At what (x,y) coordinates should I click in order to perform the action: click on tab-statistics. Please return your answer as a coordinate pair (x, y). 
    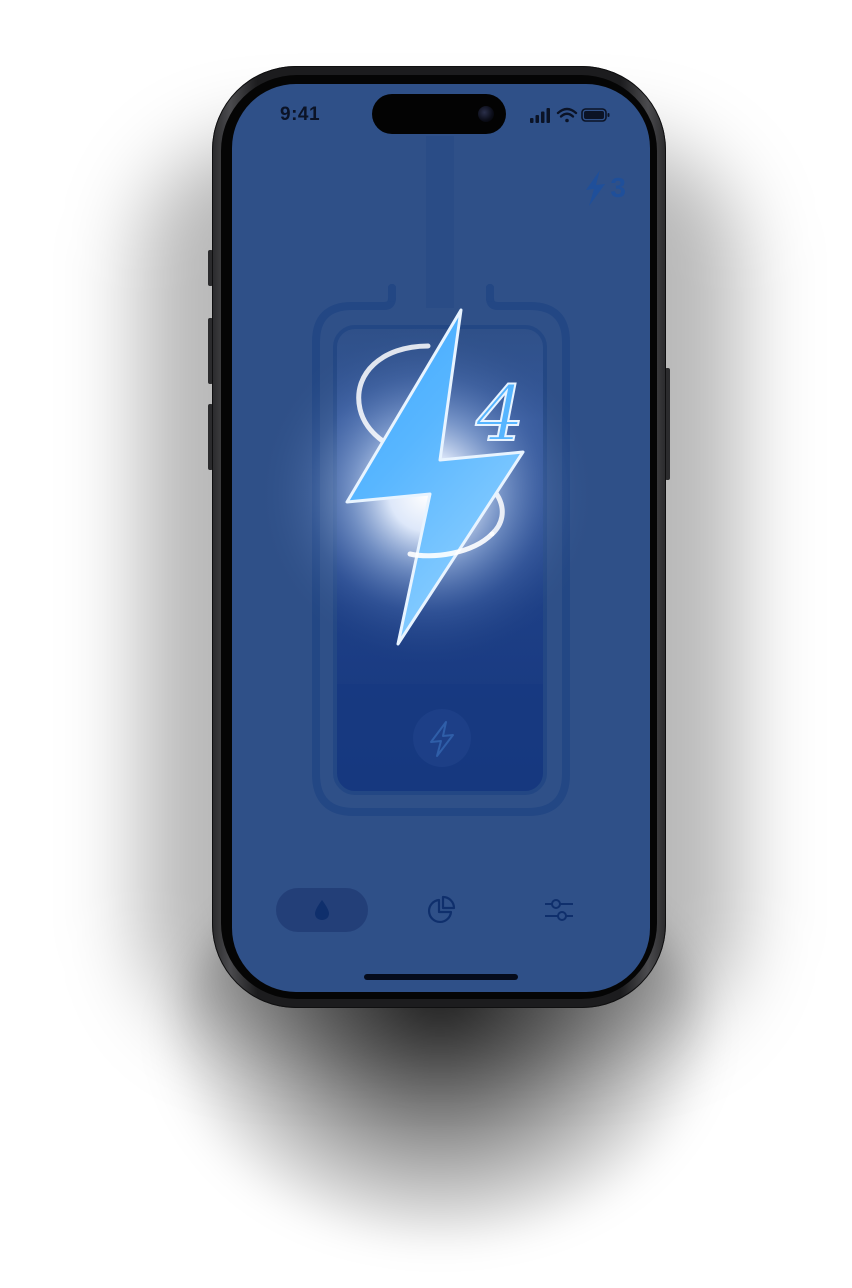
    Looking at the image, I should click on (441, 910).